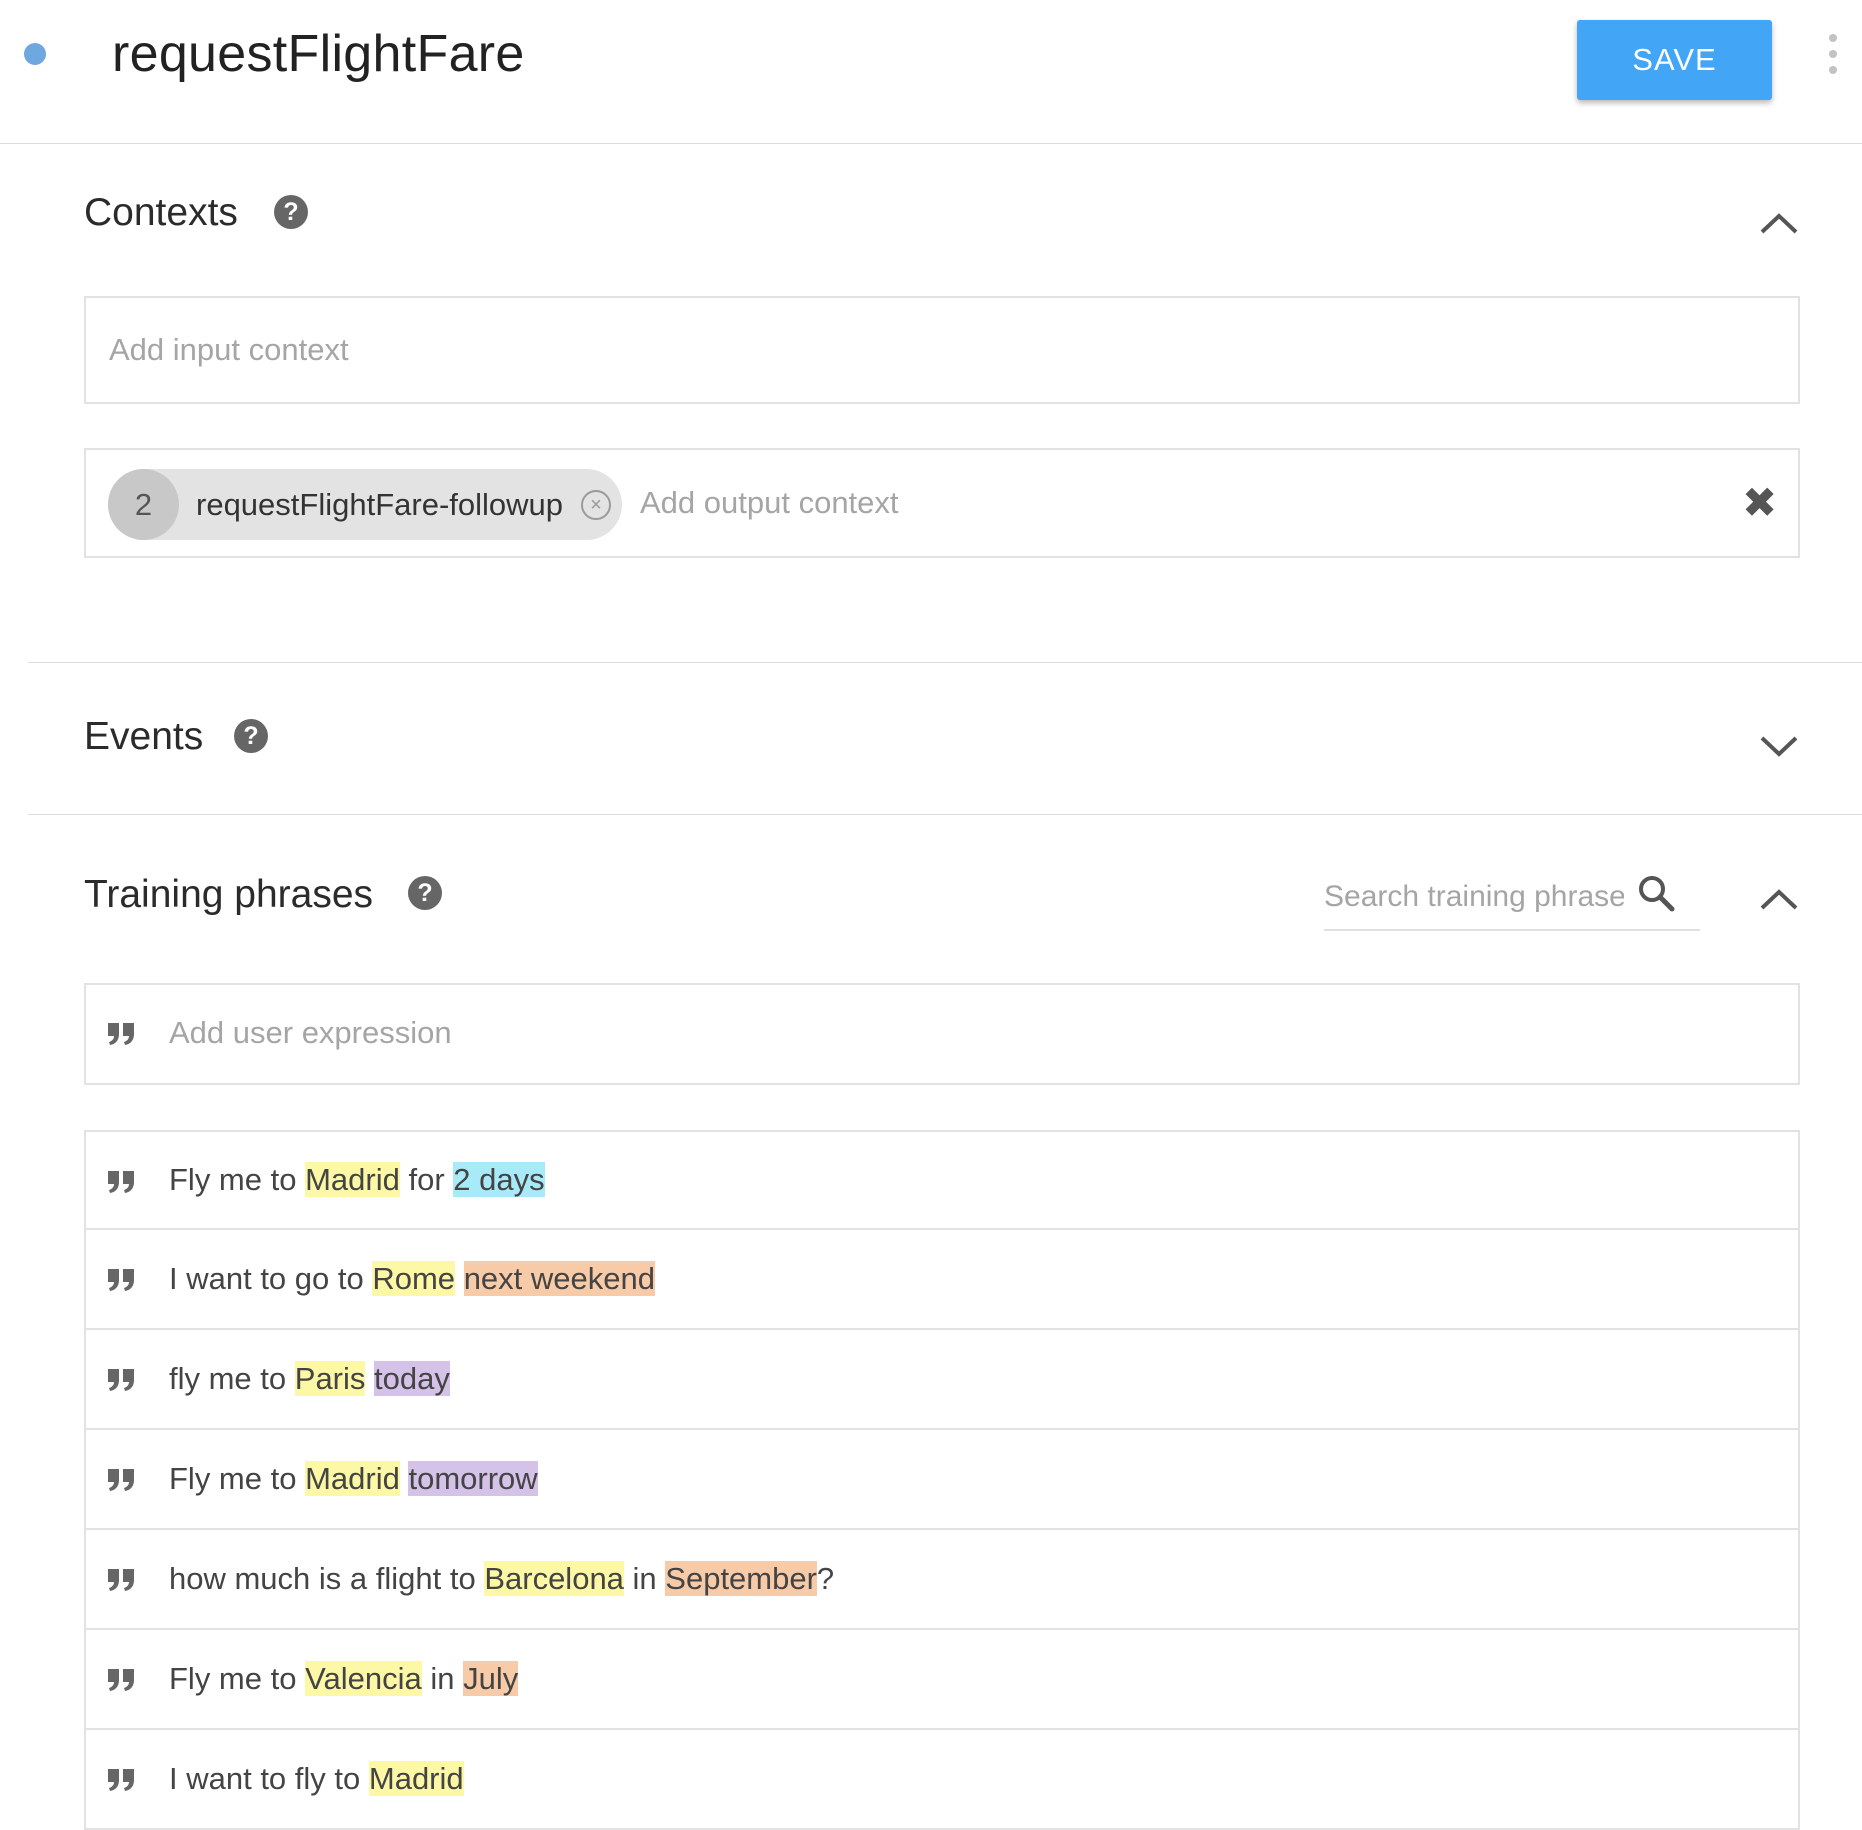 The image size is (1862, 1830). I want to click on contexts-divider, so click(945, 662).